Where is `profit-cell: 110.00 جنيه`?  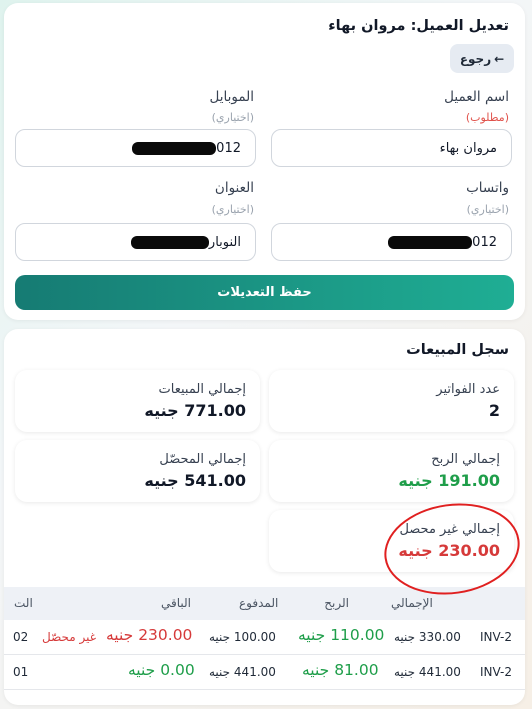
profit-cell: 110.00 جنيه is located at coordinates (341, 635).